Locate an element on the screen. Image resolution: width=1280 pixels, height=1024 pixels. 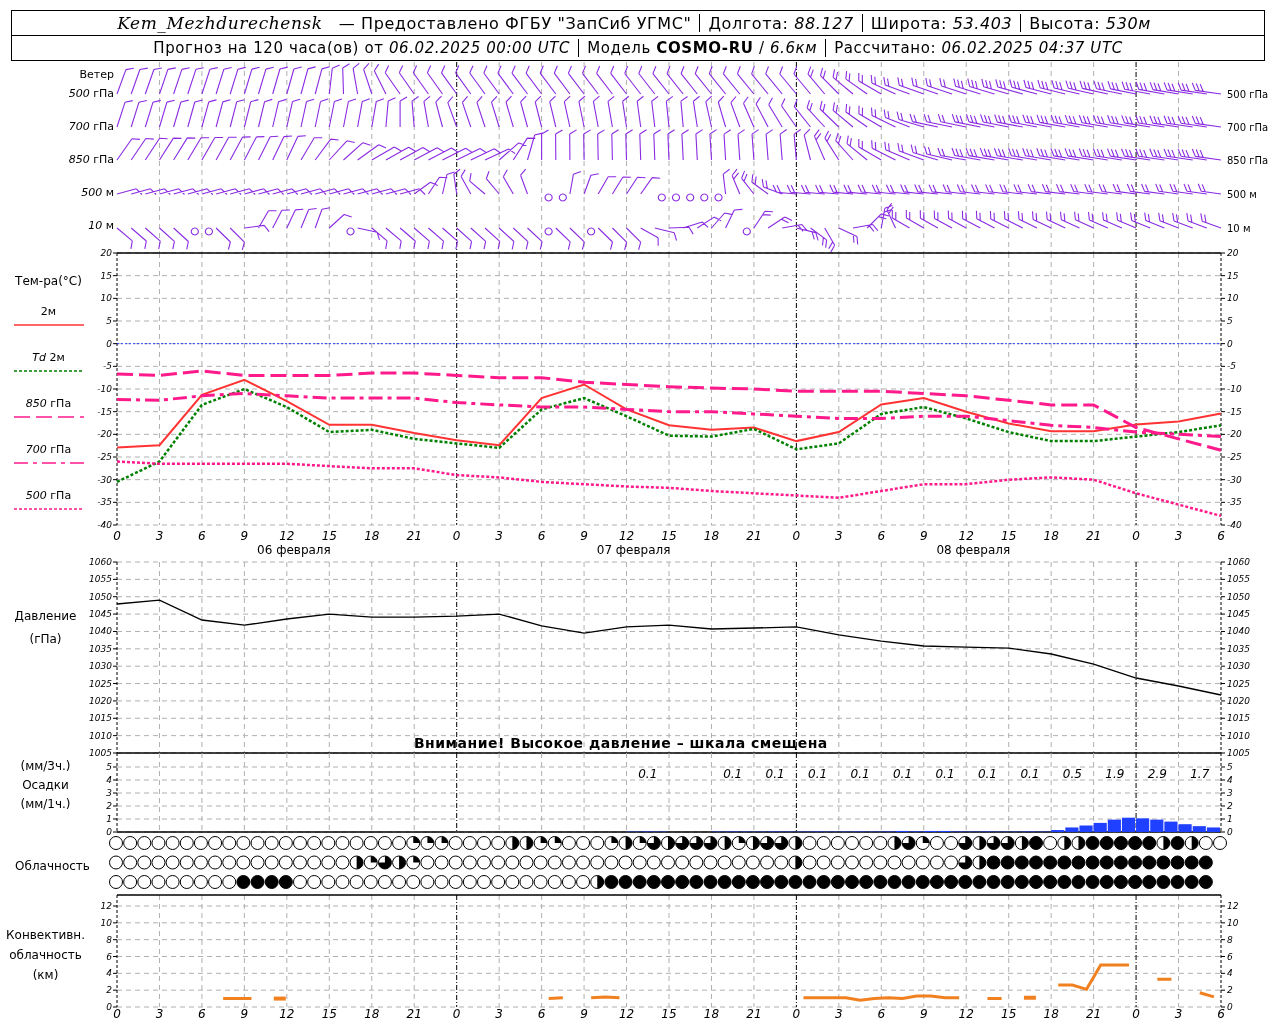
axis-tick-label: 1020 is located at coordinates (100, 700).